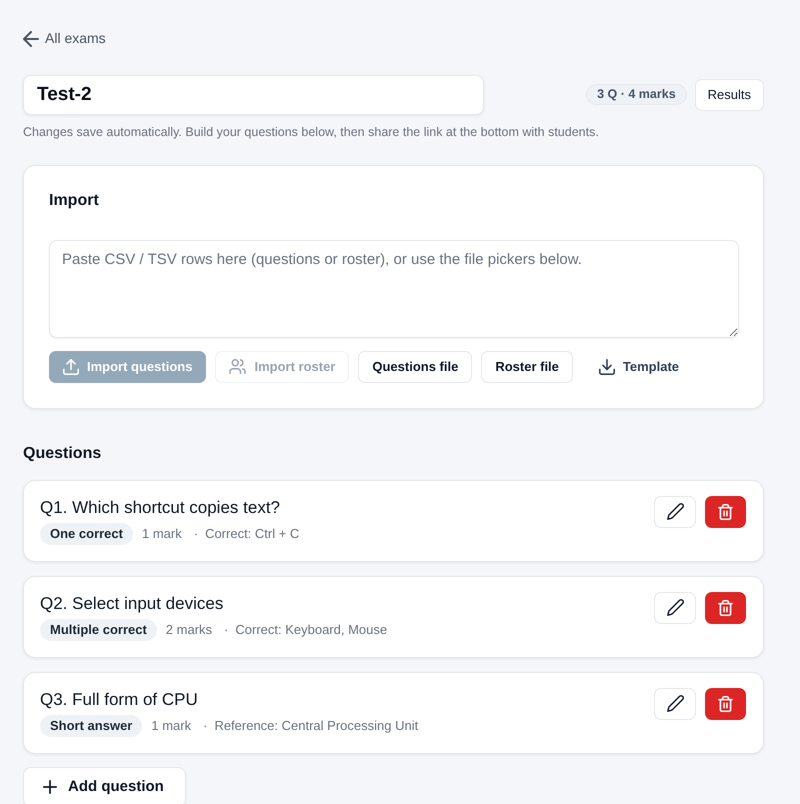 This screenshot has height=804, width=800. I want to click on hint-text: Changes save automatically. Build your questions below, then share the link at the bottom with students., so click(311, 132).